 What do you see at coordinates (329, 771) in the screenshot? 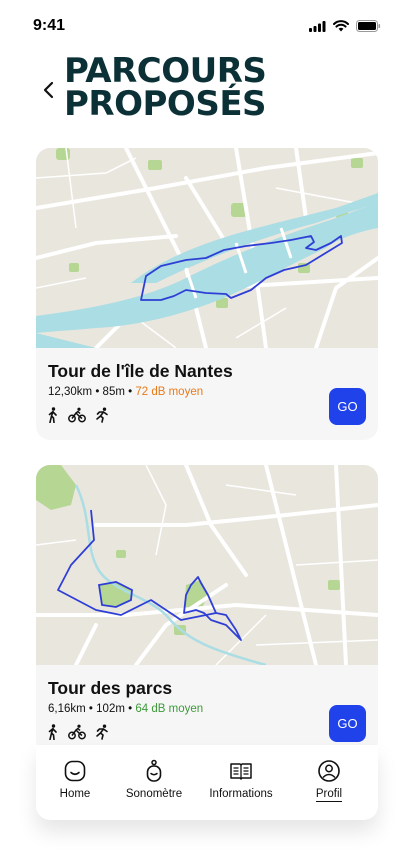
I see `profile-icon` at bounding box center [329, 771].